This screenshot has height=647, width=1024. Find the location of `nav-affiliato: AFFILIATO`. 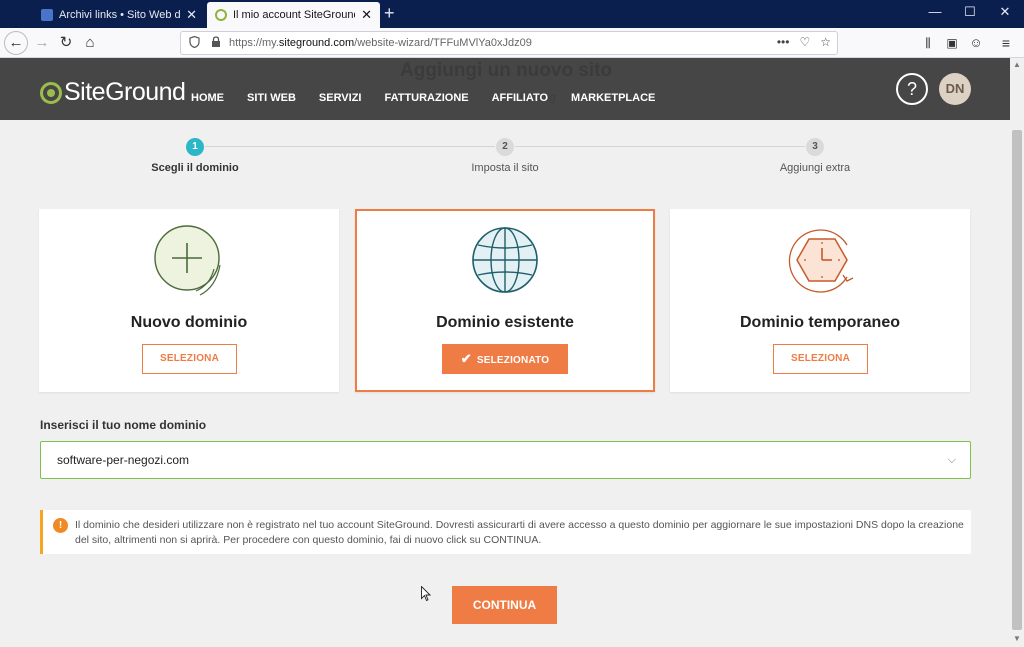

nav-affiliato: AFFILIATO is located at coordinates (520, 98).